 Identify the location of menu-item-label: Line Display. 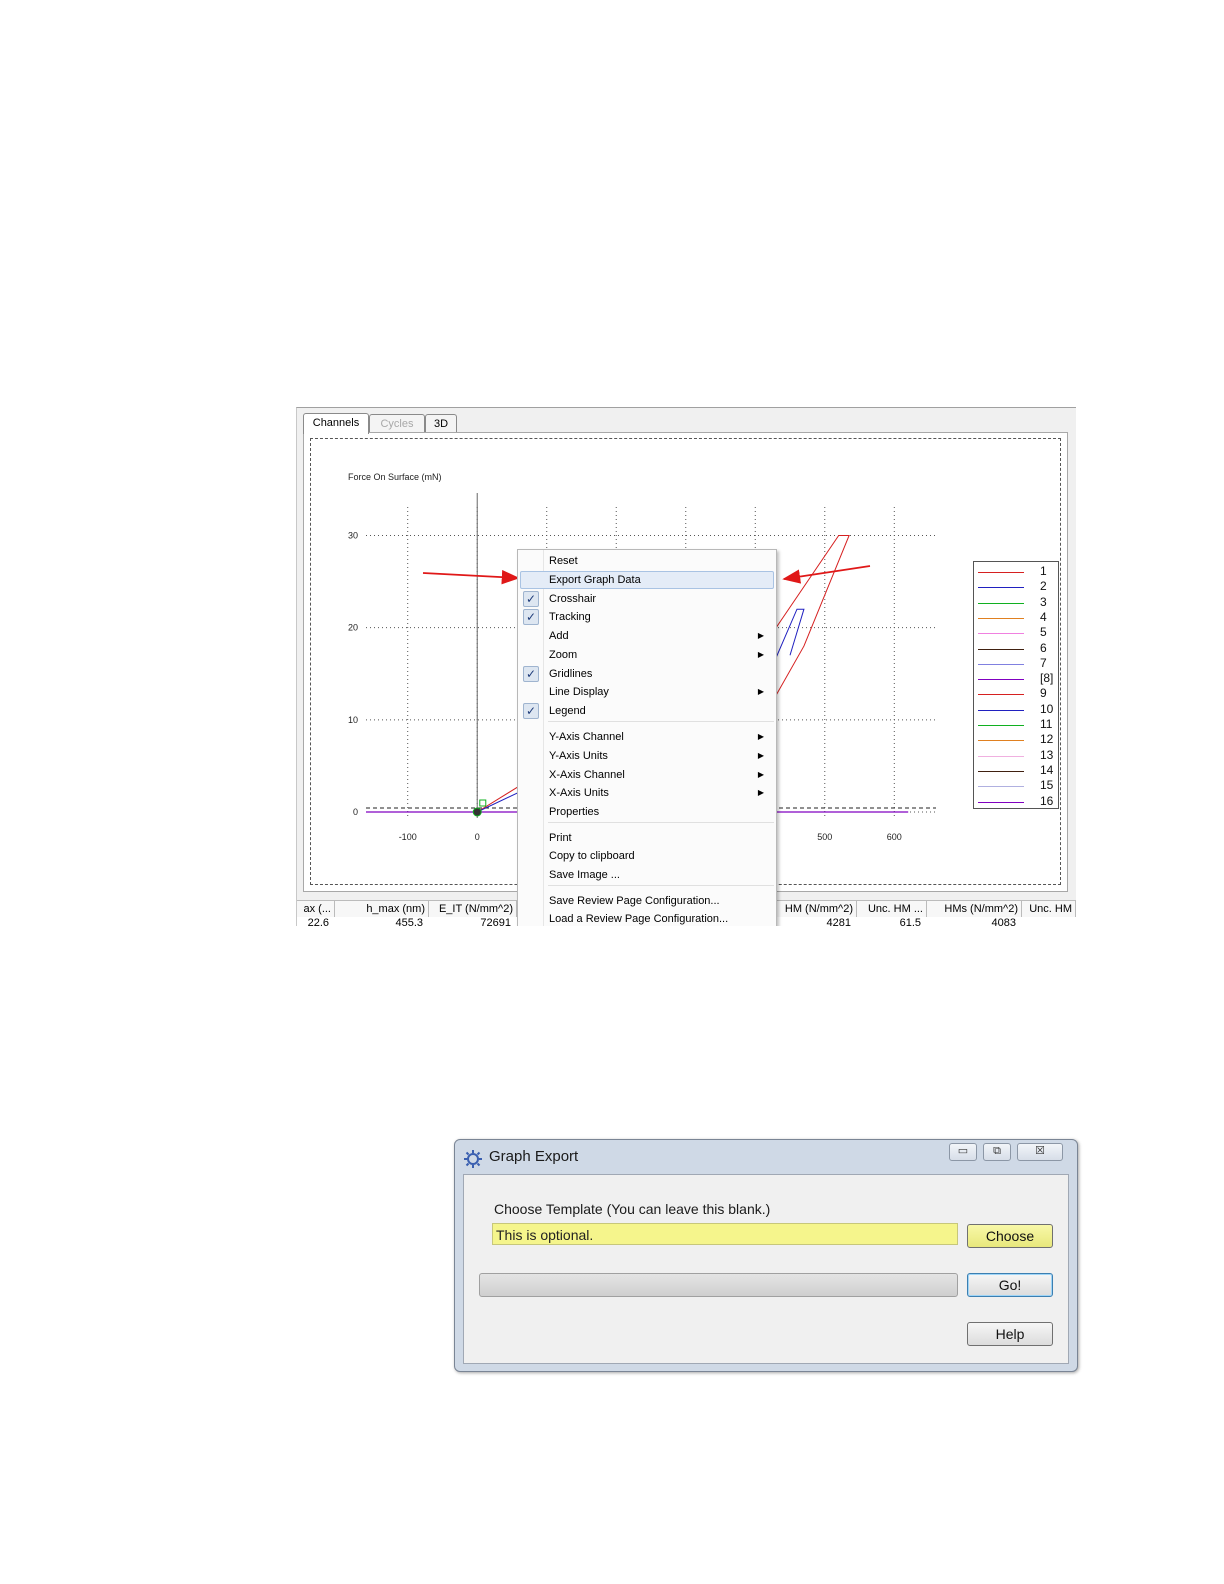
(579, 692).